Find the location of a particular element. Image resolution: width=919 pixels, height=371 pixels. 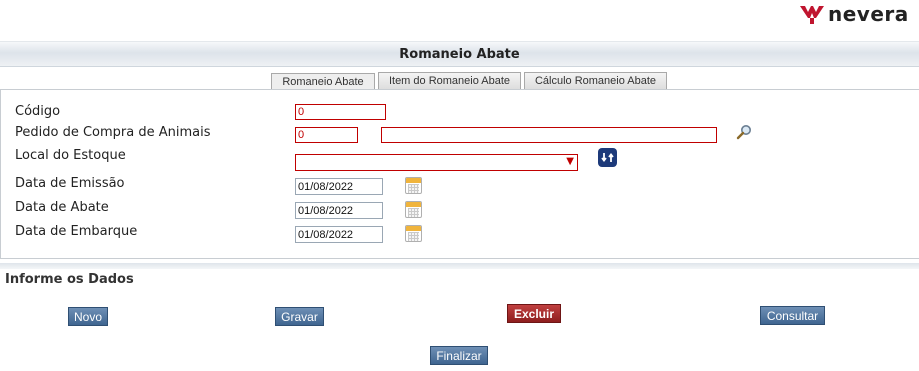

nevera-logo-icon is located at coordinates (812, 15).